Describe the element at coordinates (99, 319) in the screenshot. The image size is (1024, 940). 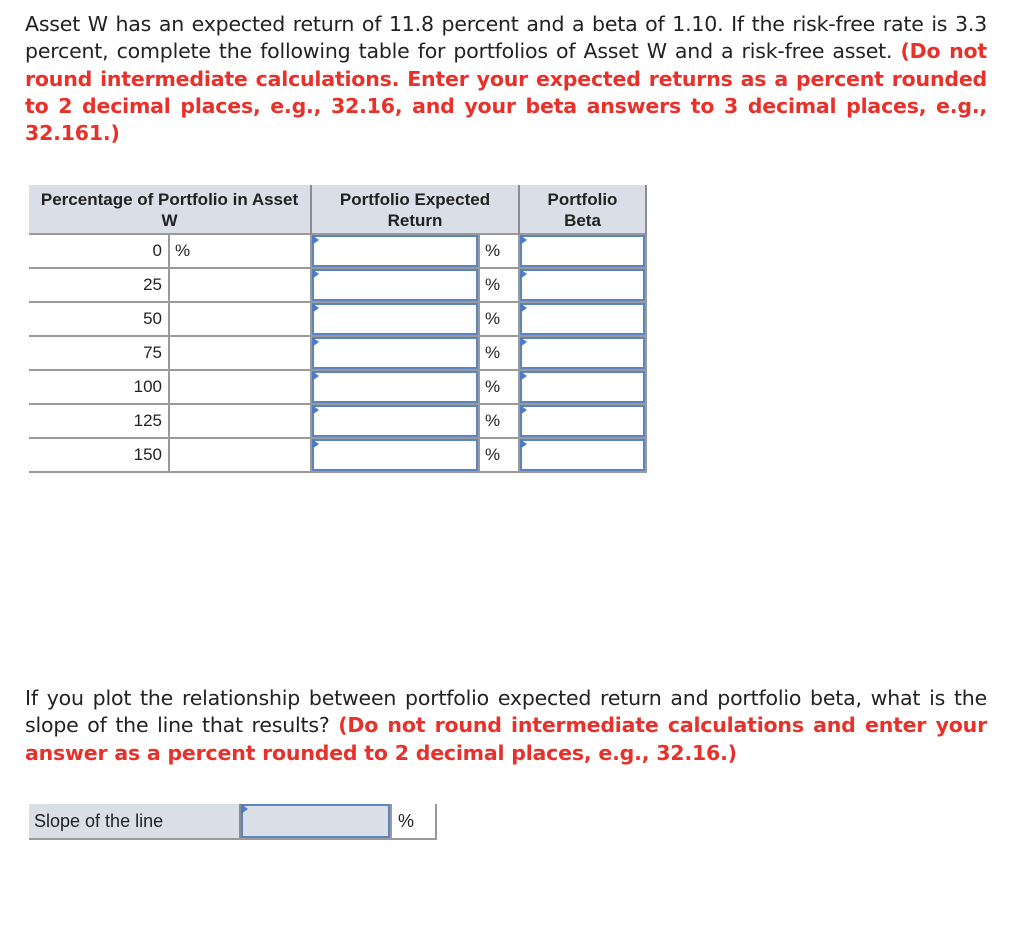
I see `percentage-value: 50` at that location.